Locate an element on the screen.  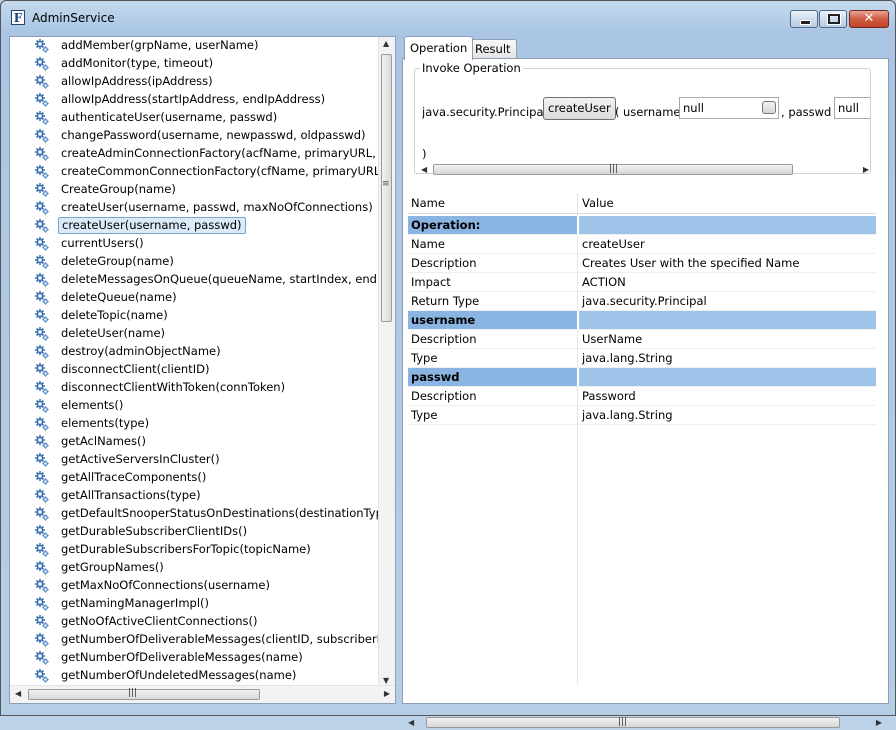
property-name: username is located at coordinates (443, 320).